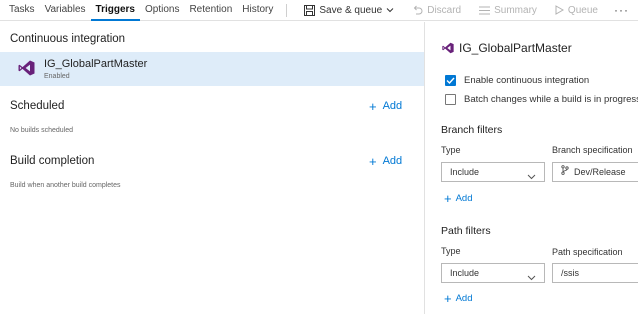  I want to click on path-type-select: Include, so click(493, 273).